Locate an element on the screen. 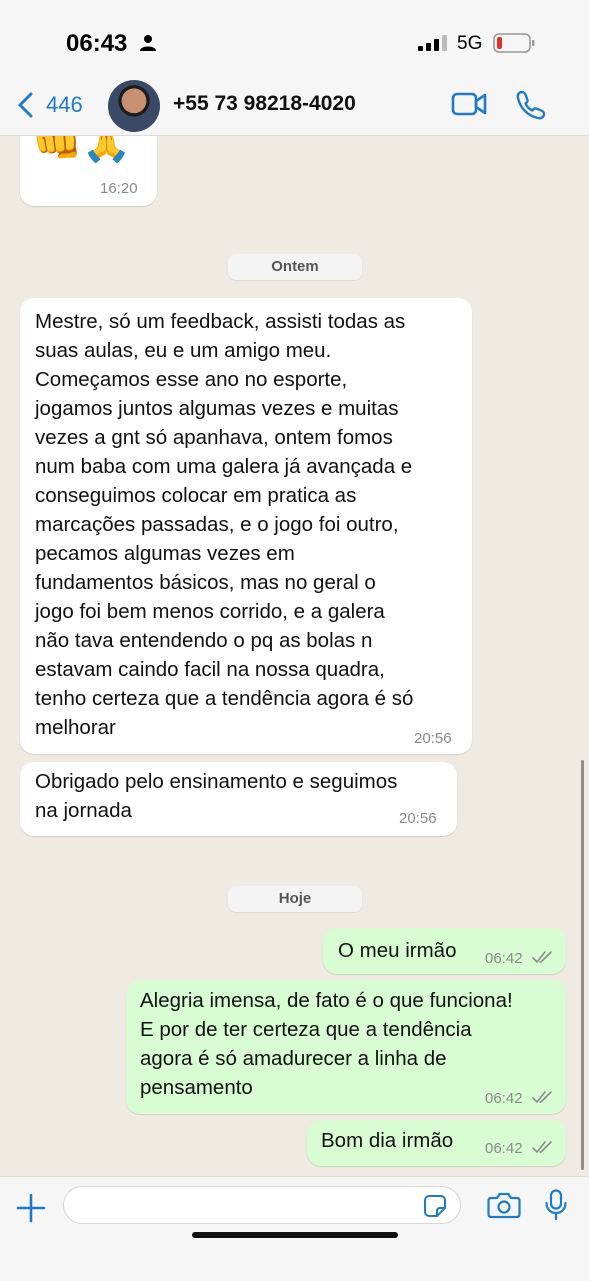 The height and width of the screenshot is (1281, 589). person-icon is located at coordinates (148, 43).